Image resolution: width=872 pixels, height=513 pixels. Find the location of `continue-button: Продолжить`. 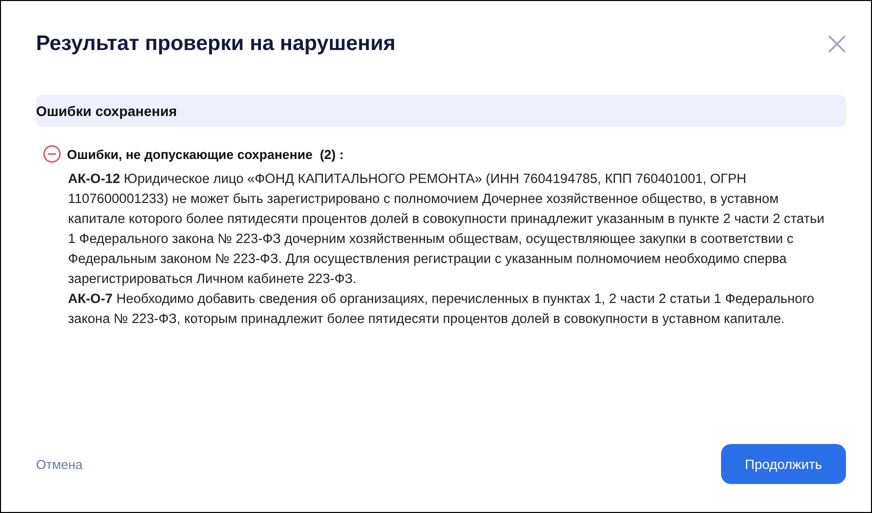

continue-button: Продолжить is located at coordinates (783, 464).